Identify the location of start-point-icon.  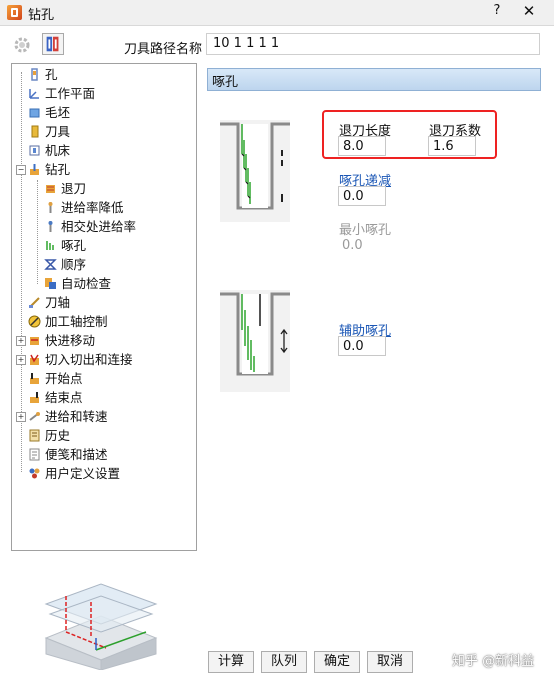
(34, 378).